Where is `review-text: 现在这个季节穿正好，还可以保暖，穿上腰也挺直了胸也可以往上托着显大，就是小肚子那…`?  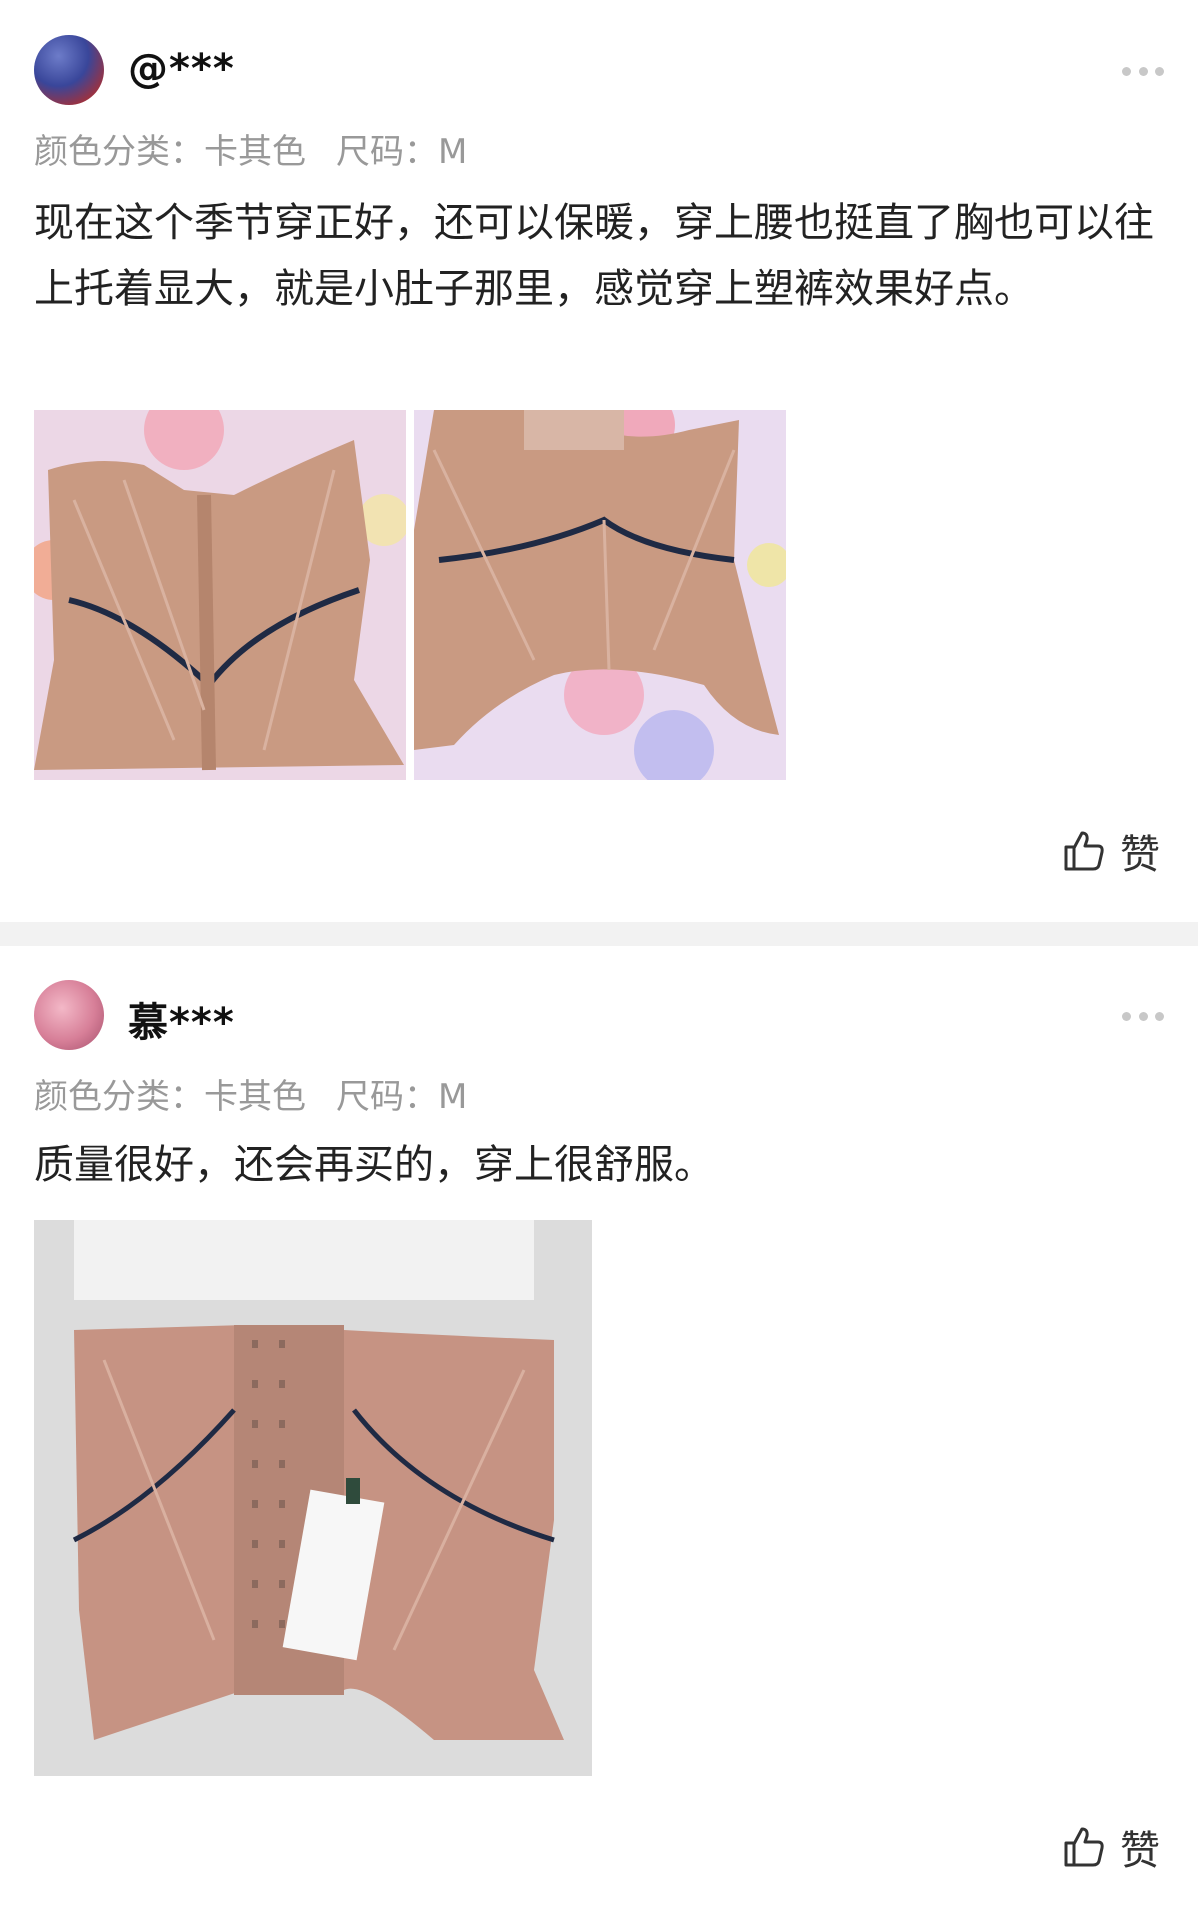 review-text: 现在这个季节穿正好，还可以保暖，穿上腰也挺直了胸也可以往上托着显大，就是小肚子那… is located at coordinates (594, 256).